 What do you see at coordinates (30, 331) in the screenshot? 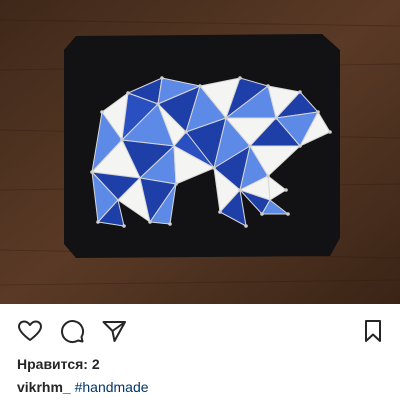
I see `heart-icon` at bounding box center [30, 331].